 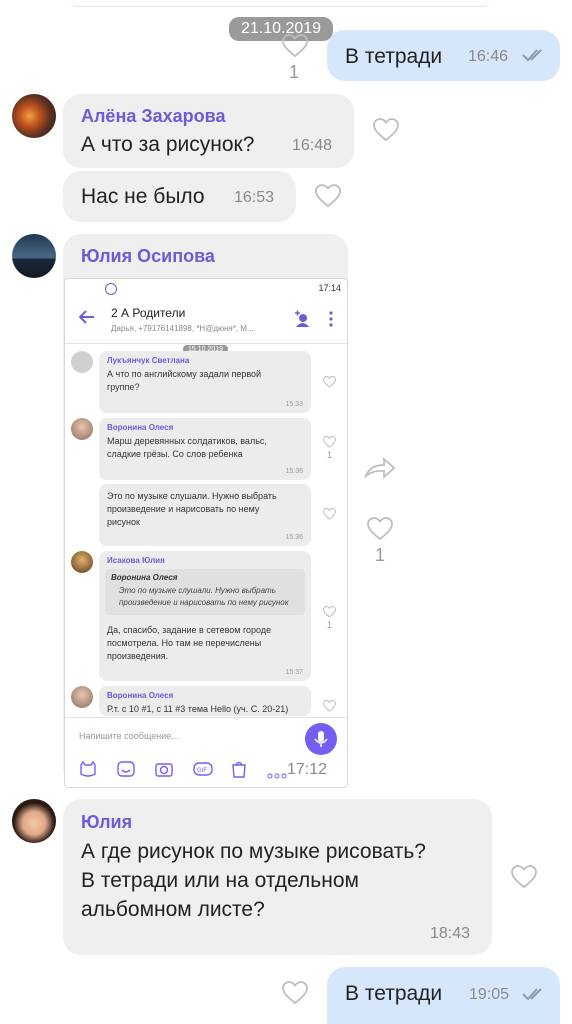 What do you see at coordinates (184, 374) in the screenshot?
I see `message-line: А что по английскому задали первой` at bounding box center [184, 374].